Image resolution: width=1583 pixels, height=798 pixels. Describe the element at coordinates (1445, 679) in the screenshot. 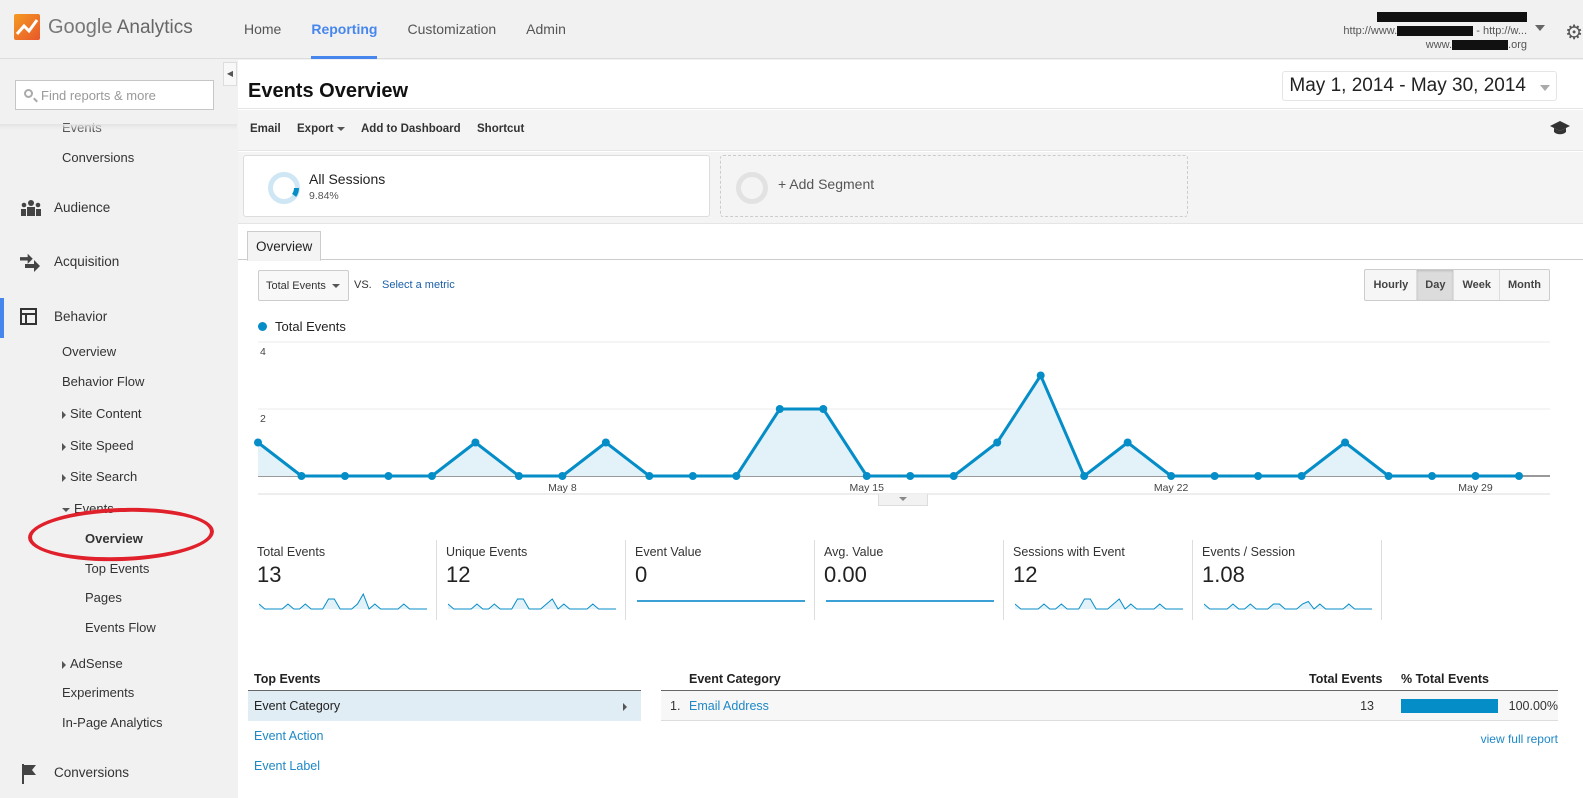

I see `col-pct-total-events: % Total Events` at that location.